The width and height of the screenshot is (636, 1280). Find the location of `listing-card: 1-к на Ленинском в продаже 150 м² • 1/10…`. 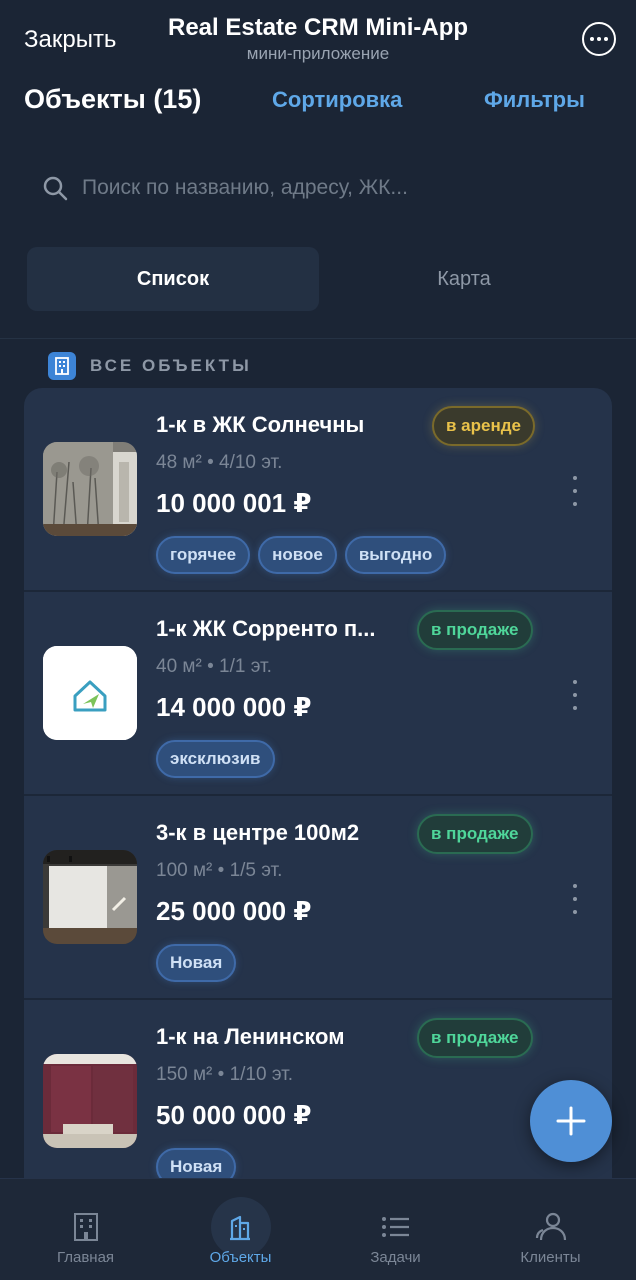

listing-card: 1-к на Ленинском в продаже 150 м² • 1/10… is located at coordinates (318, 1099).